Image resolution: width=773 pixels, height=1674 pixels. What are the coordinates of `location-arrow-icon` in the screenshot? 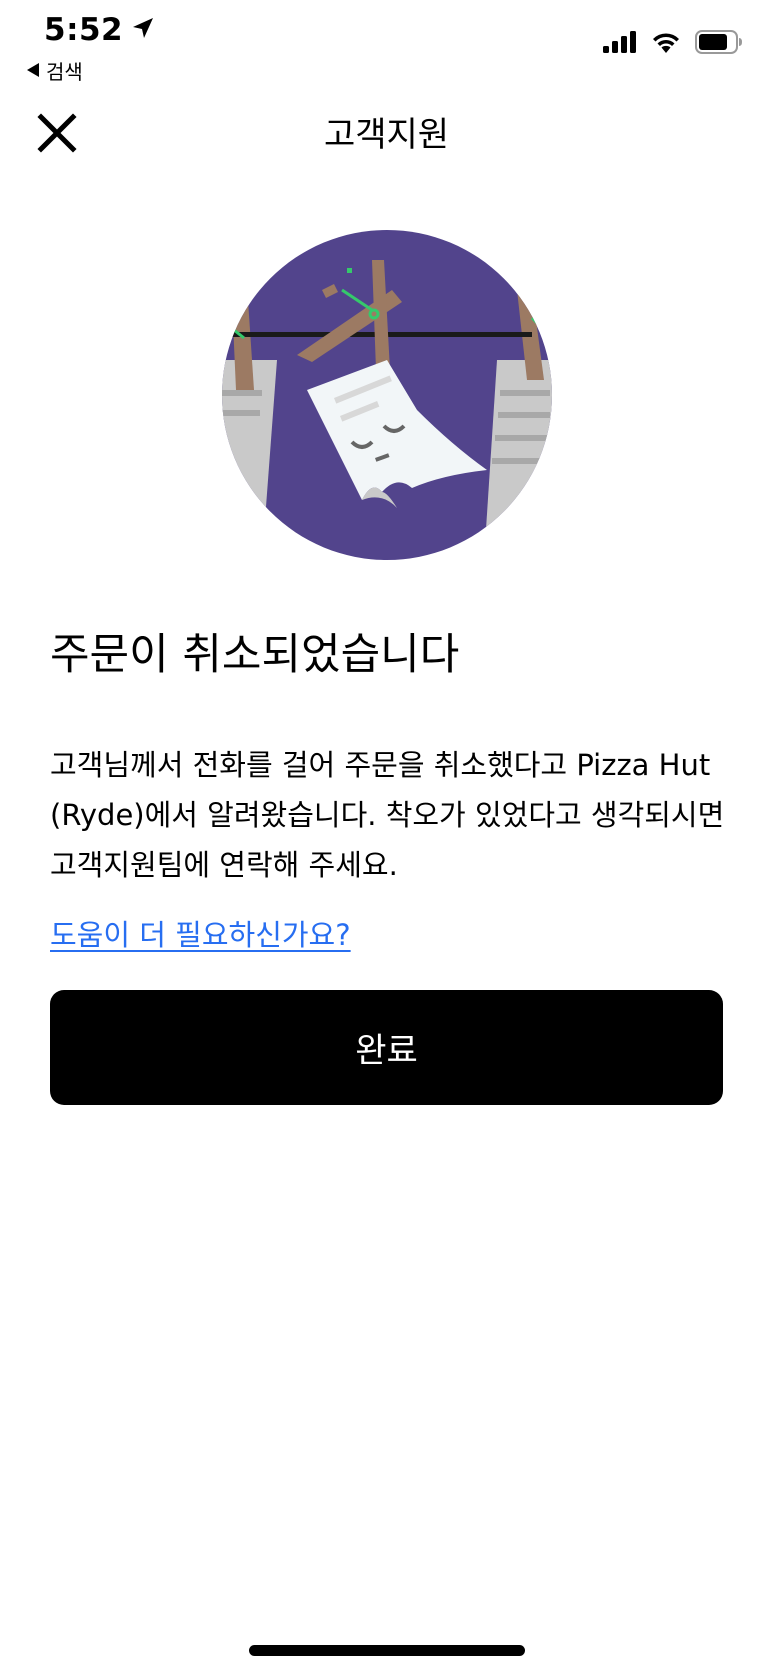 It's located at (143, 30).